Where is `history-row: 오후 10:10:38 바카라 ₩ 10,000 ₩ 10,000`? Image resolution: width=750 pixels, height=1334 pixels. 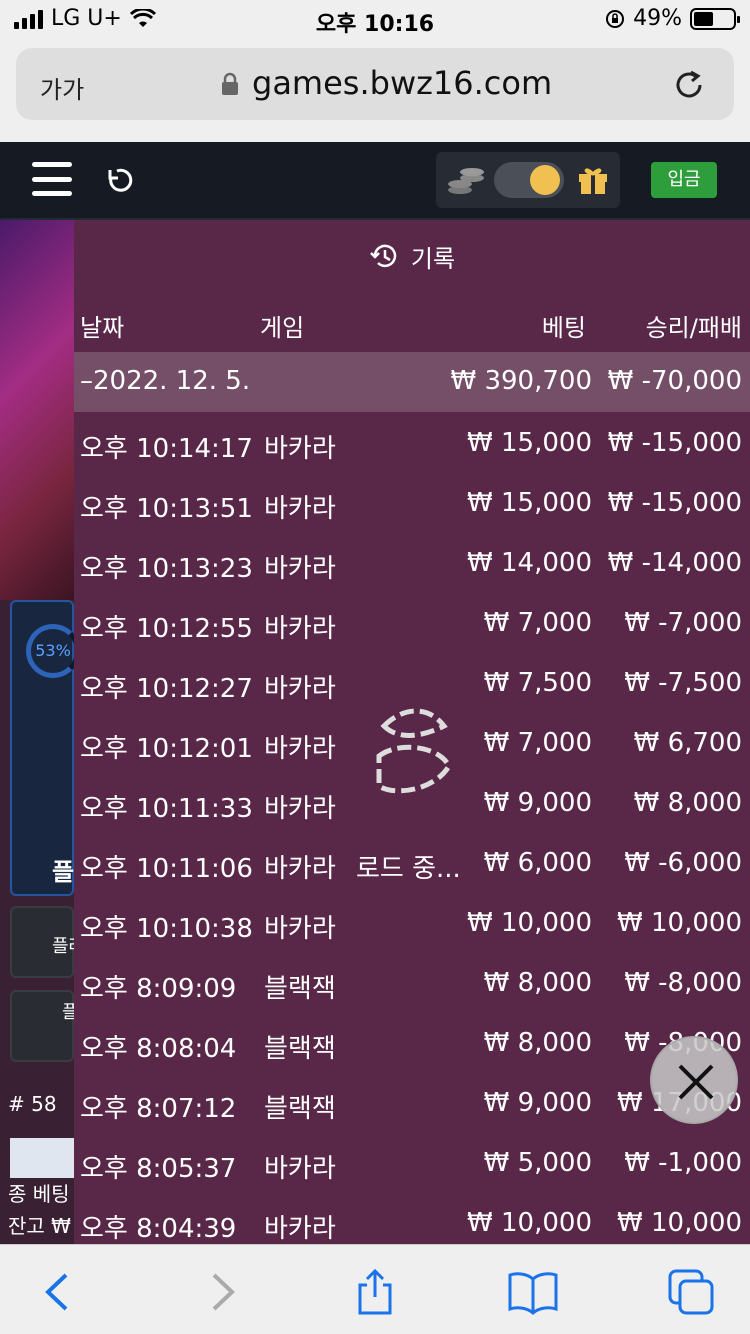 history-row: 오후 10:10:38 바카라 ₩ 10,000 ₩ 10,000 is located at coordinates (412, 926).